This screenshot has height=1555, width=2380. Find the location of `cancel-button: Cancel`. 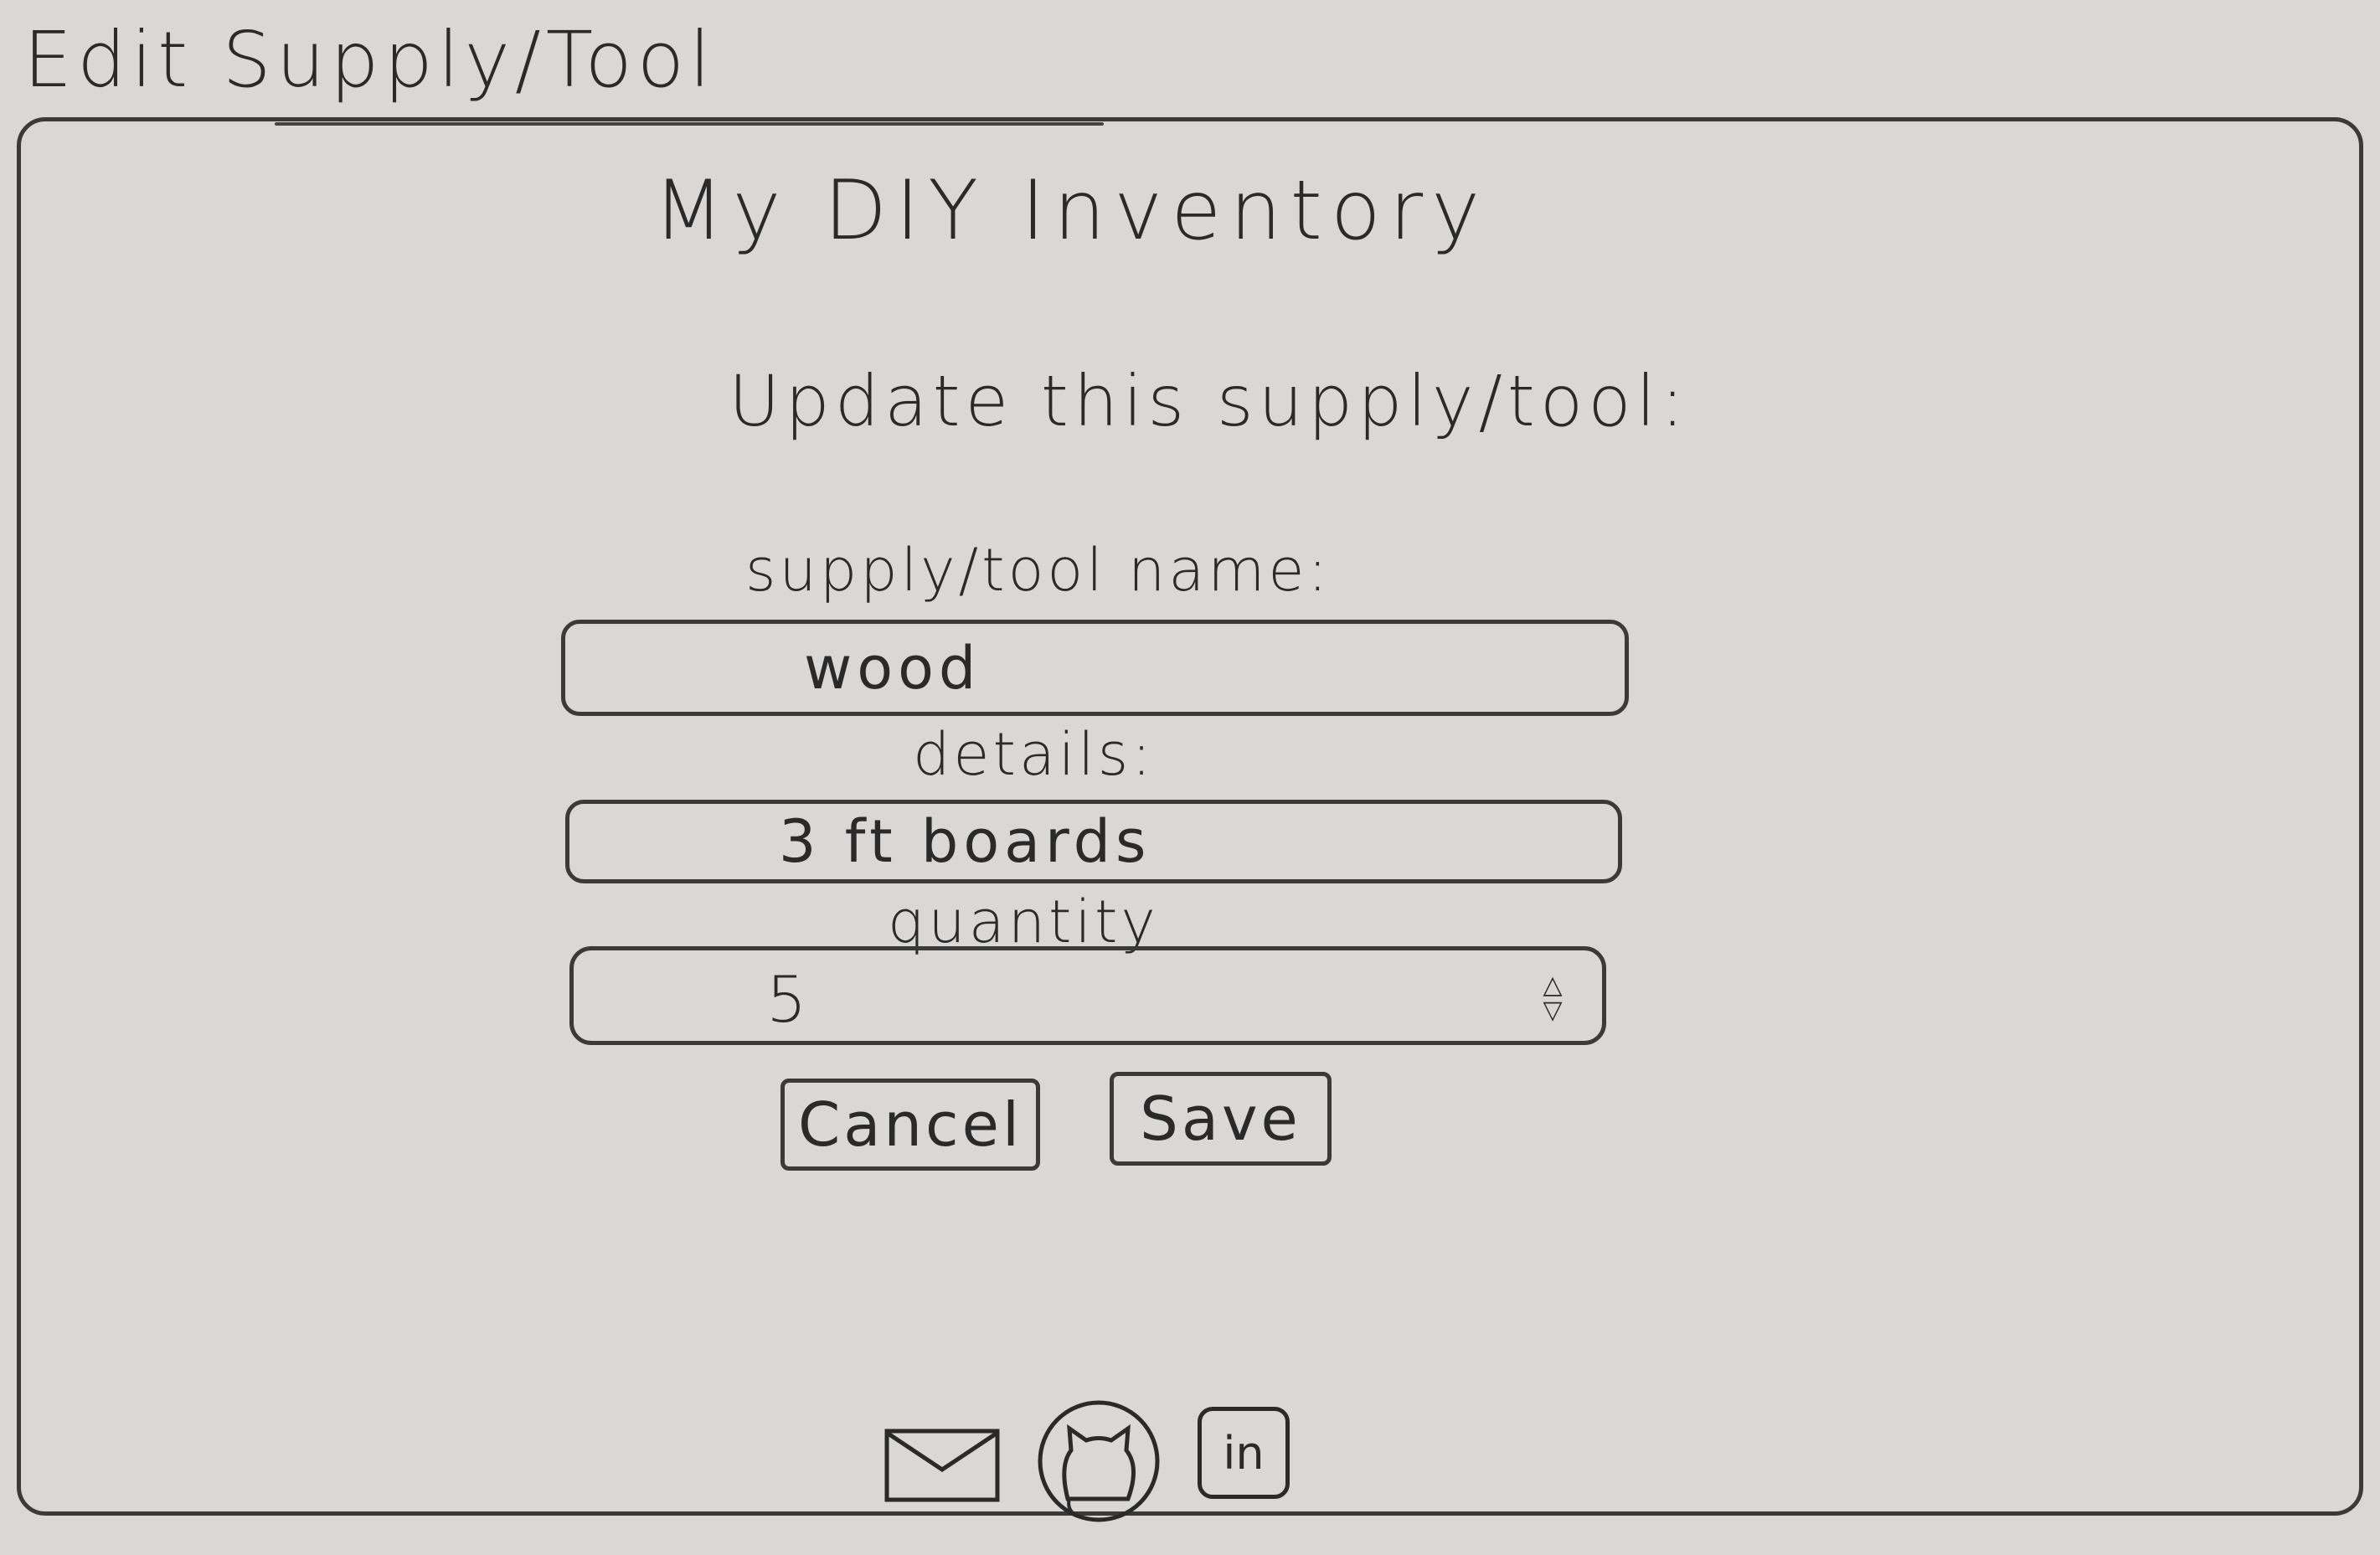

cancel-button: Cancel is located at coordinates (910, 1125).